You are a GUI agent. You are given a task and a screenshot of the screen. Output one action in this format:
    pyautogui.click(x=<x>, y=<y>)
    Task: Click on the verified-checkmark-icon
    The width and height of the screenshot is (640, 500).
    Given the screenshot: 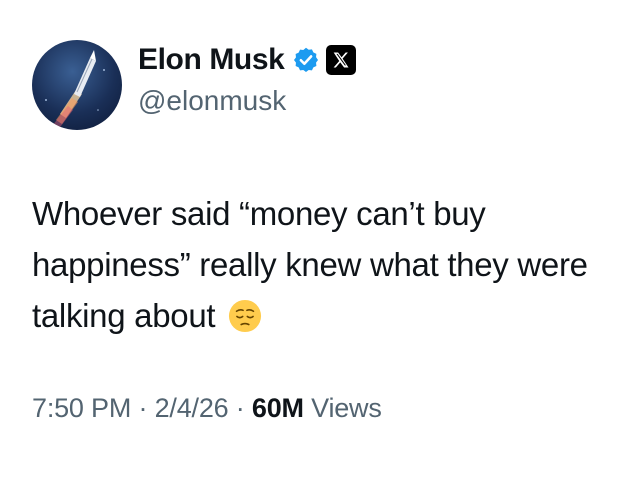 What is the action you would take?
    pyautogui.click(x=306, y=60)
    